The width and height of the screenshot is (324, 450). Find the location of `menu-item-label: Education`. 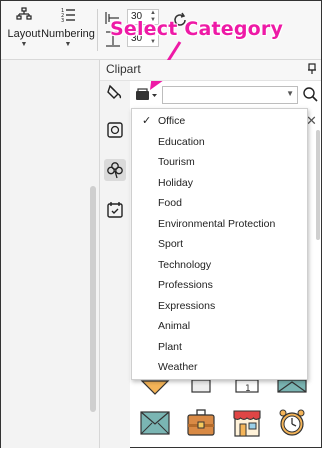

menu-item-label: Education is located at coordinates (181, 141).